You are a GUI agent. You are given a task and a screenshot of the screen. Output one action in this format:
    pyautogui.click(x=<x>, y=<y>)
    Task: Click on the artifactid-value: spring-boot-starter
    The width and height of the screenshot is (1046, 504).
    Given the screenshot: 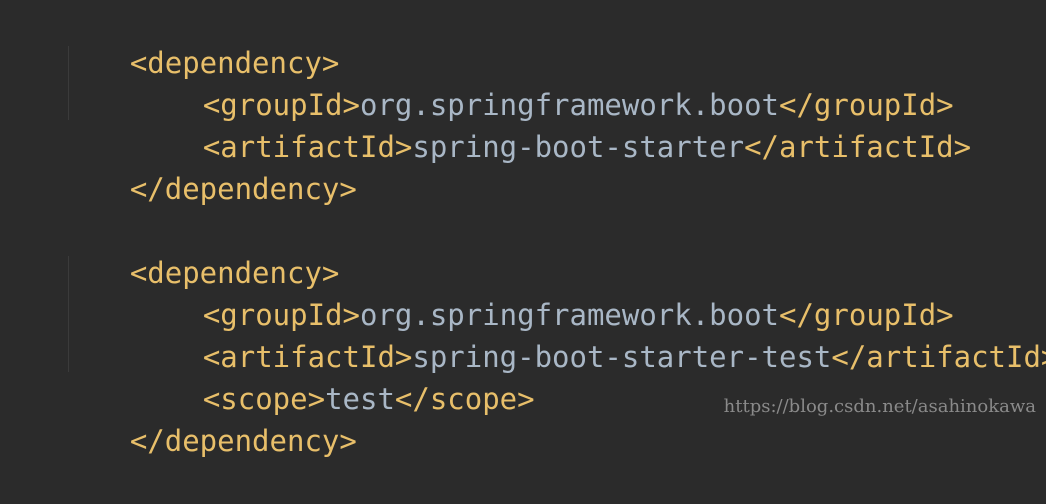 What is the action you would take?
    pyautogui.click(x=578, y=147)
    